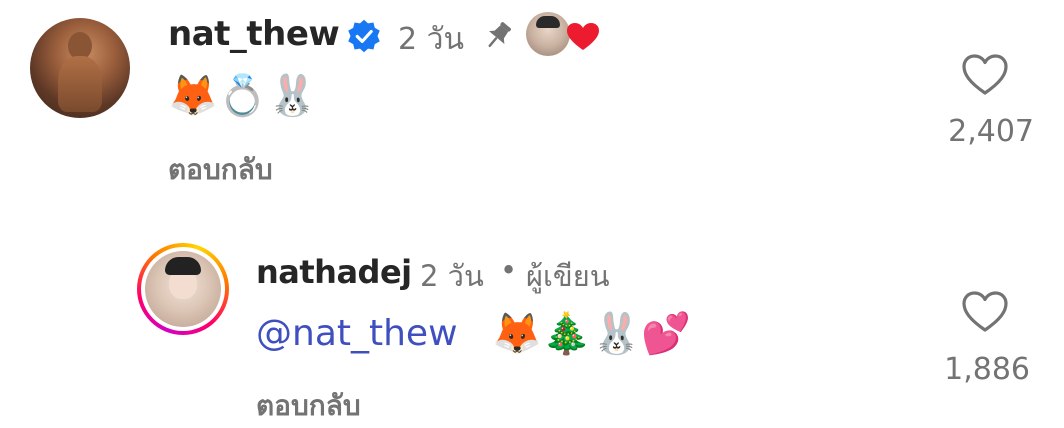  I want to click on comment-username: nat_thew, so click(254, 34).